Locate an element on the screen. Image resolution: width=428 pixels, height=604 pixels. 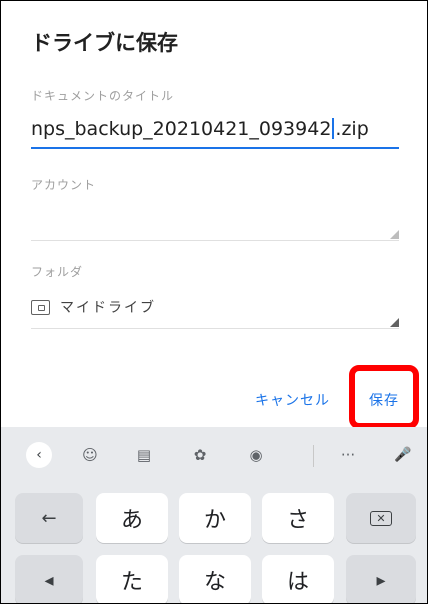
drive-folder-icon is located at coordinates (40, 307).